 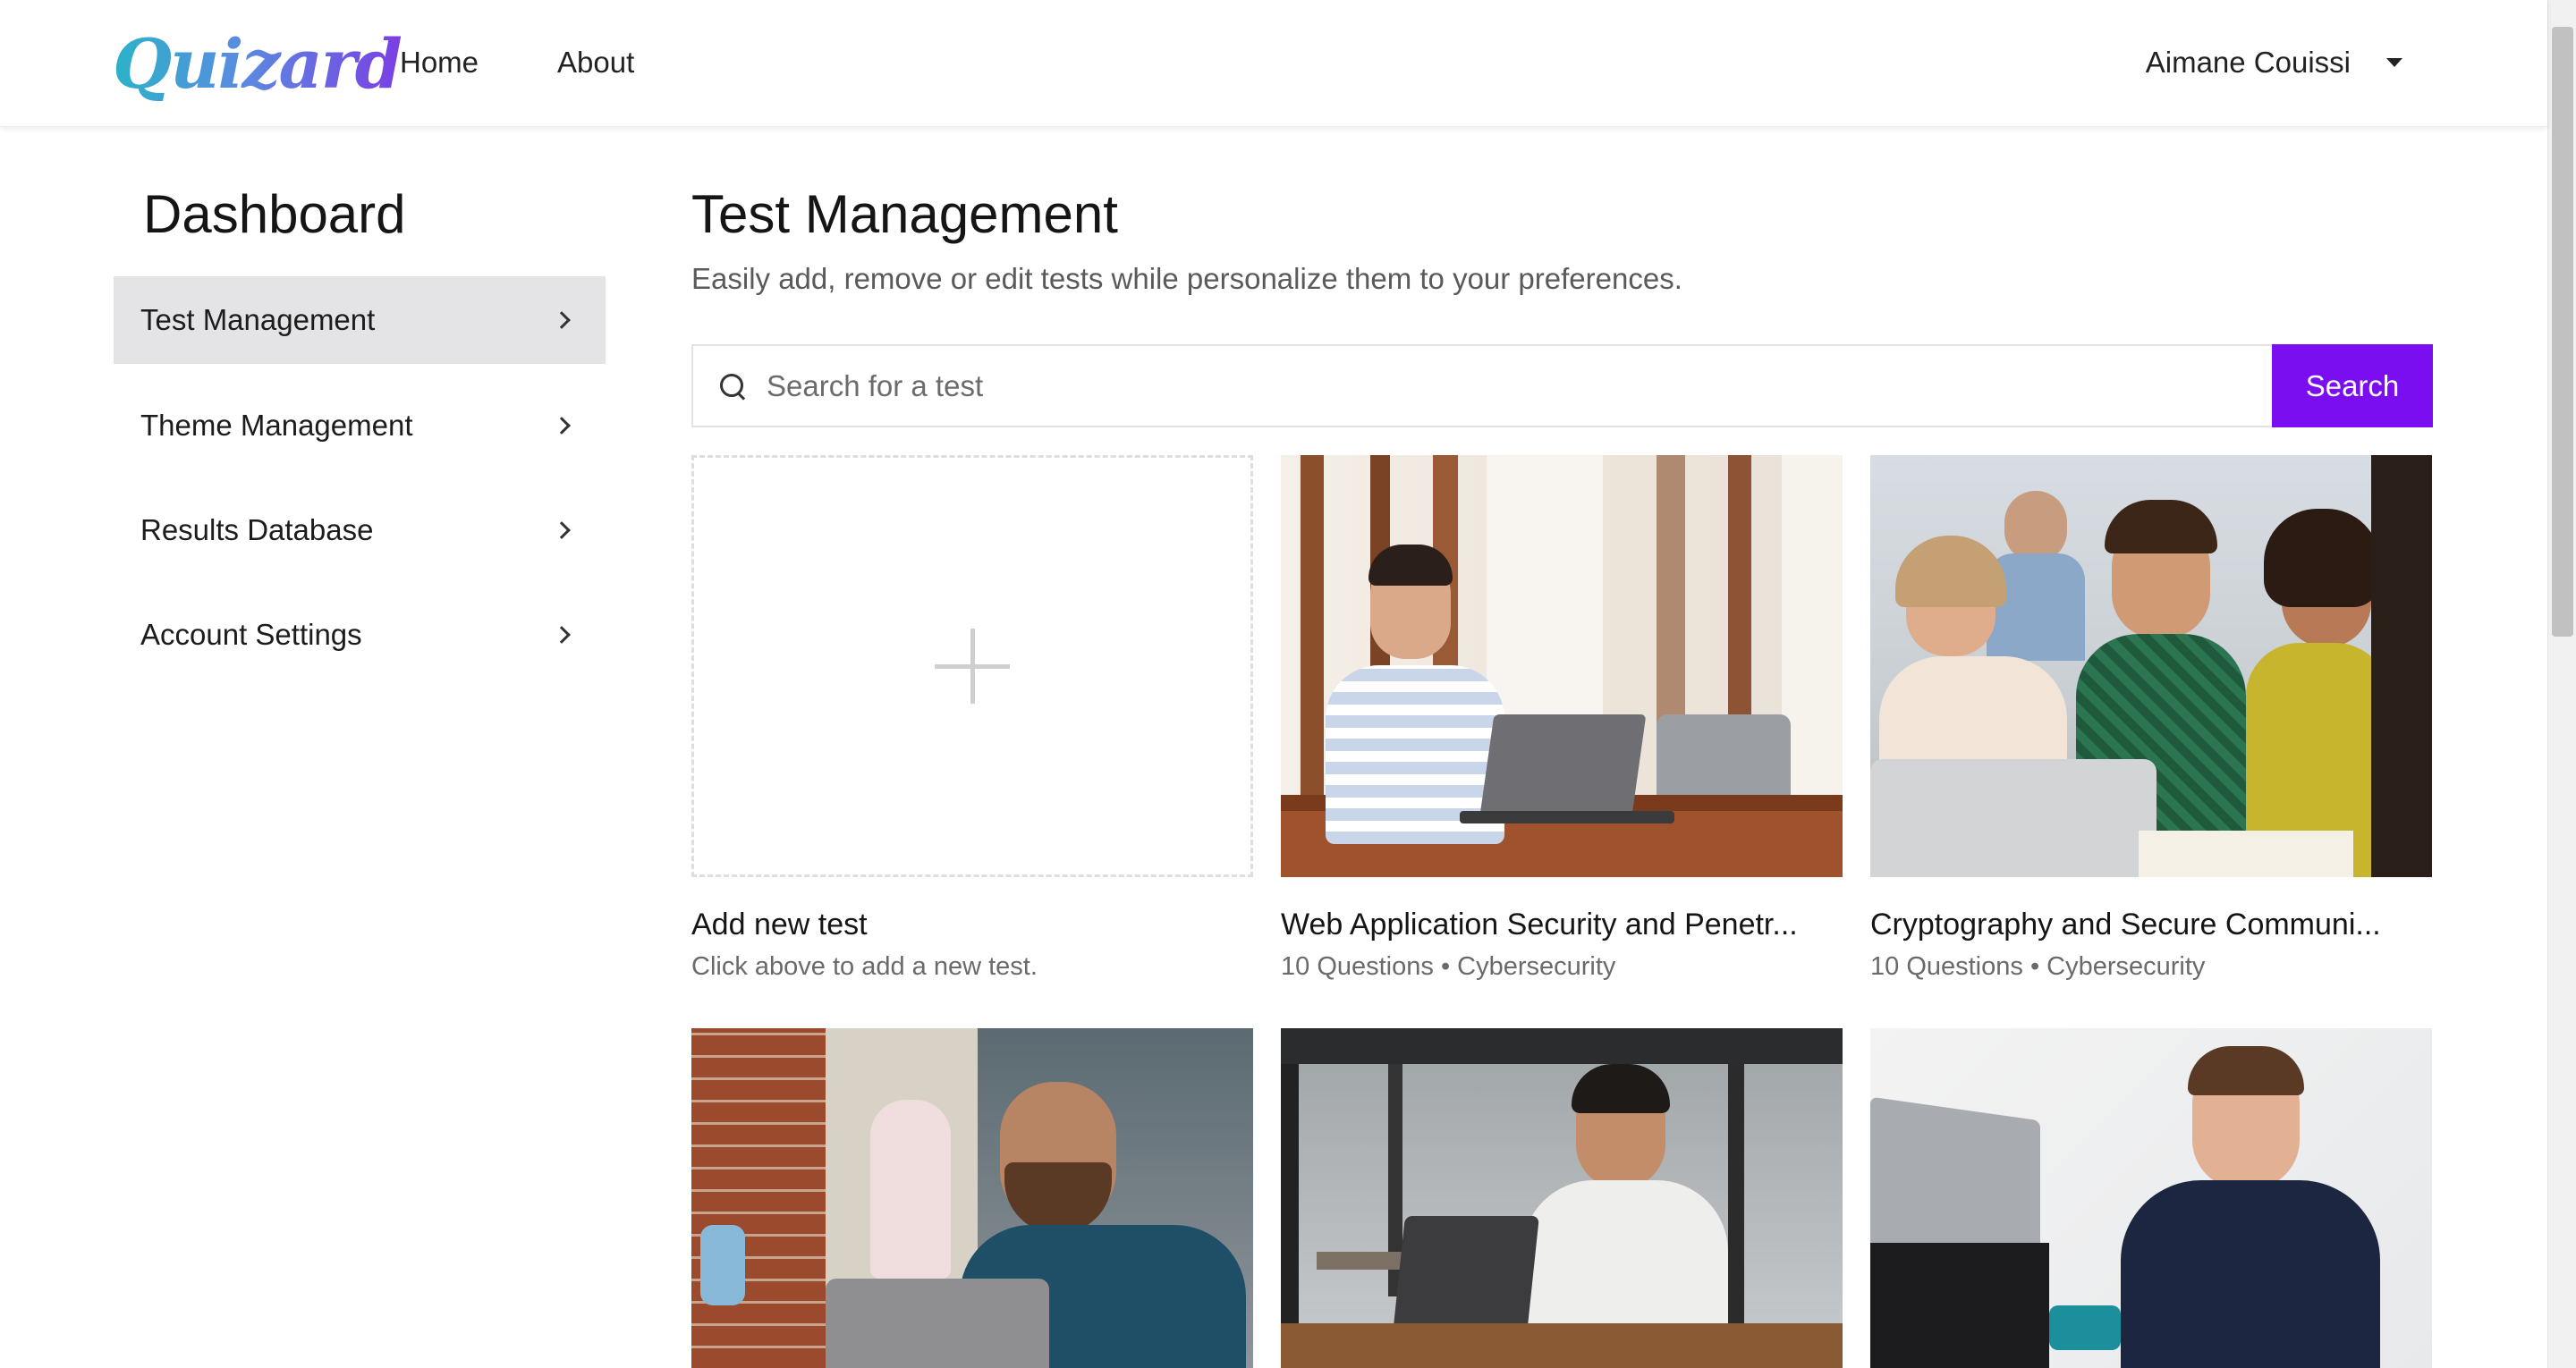 What do you see at coordinates (1273, 63) in the screenshot?
I see `top-navbar: Quizard Home About Aimane Couissi` at bounding box center [1273, 63].